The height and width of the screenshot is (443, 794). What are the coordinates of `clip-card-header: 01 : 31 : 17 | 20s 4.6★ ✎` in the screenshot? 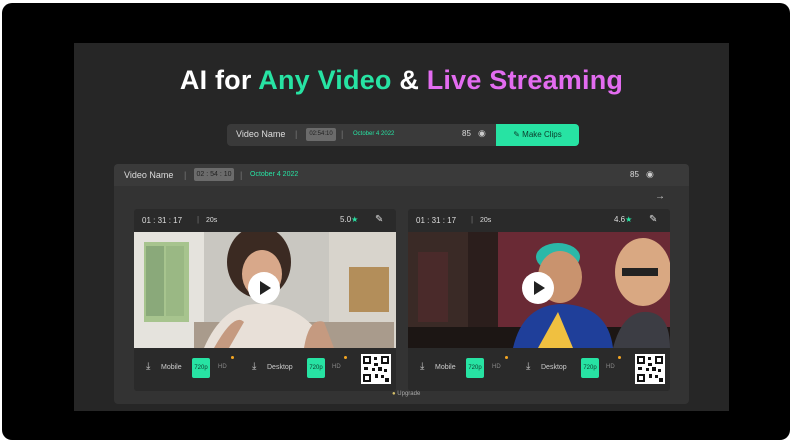 It's located at (539, 220).